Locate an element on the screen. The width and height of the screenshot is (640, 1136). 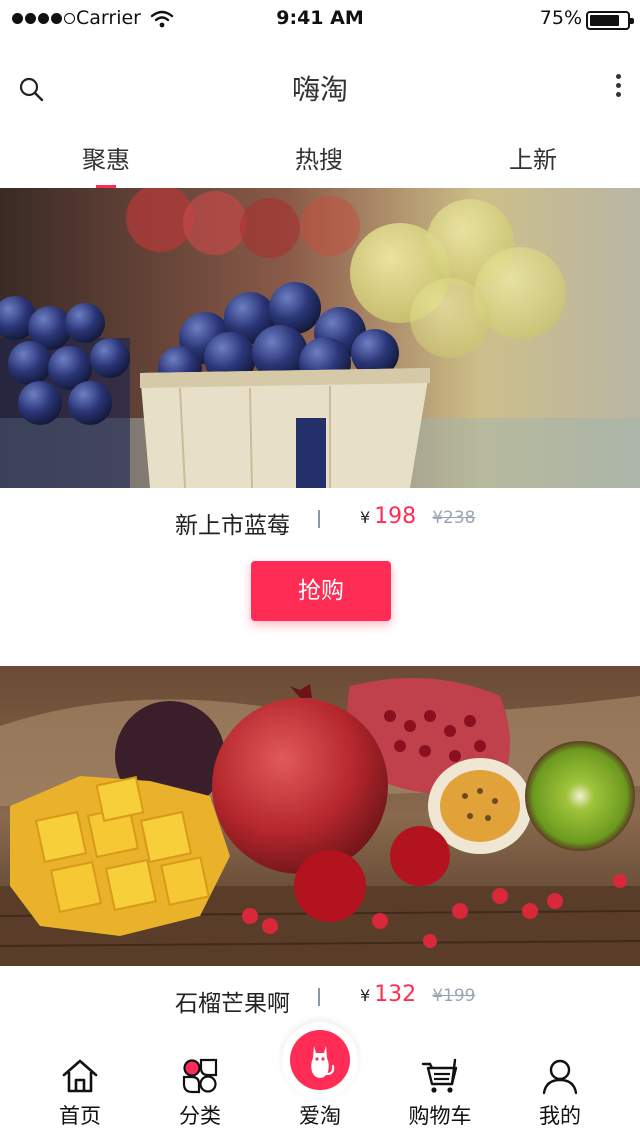
tab-resou: 热搜 is located at coordinates (319, 157).